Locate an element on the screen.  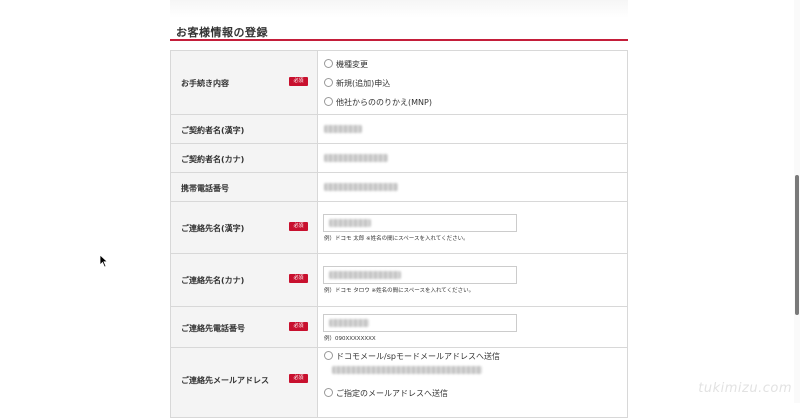
scrollbar is located at coordinates (797, 201).